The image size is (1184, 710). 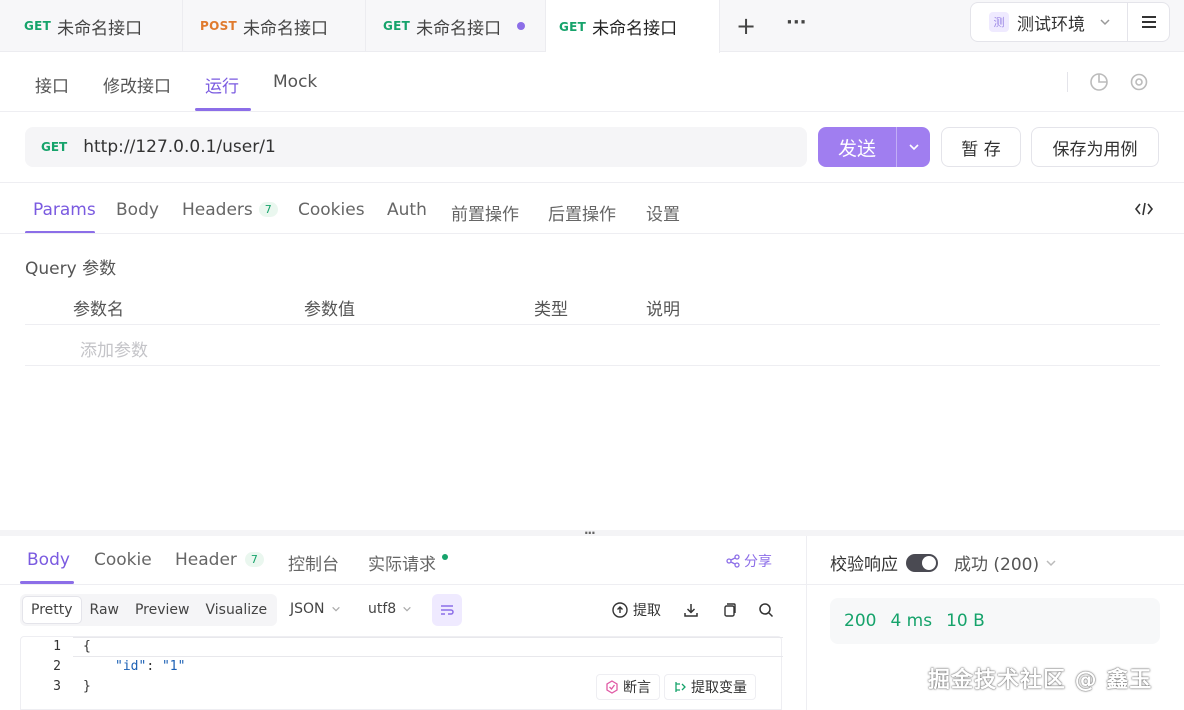 What do you see at coordinates (54, 147) in the screenshot?
I see `url-method: GET` at bounding box center [54, 147].